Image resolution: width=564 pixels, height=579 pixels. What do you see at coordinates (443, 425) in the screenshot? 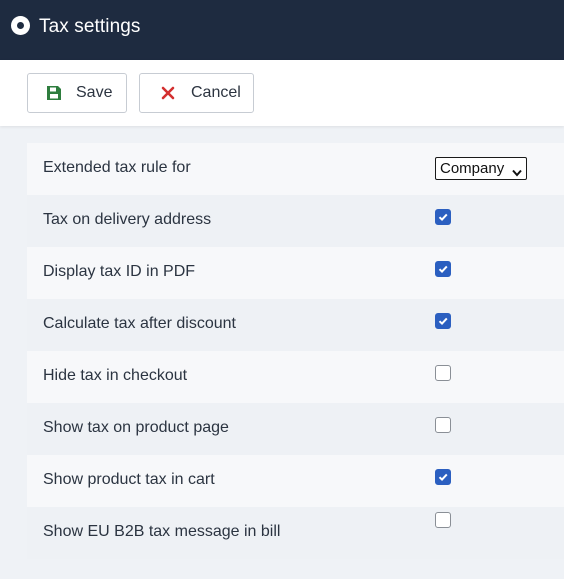
I see `show-tax-product-page-checkbox` at bounding box center [443, 425].